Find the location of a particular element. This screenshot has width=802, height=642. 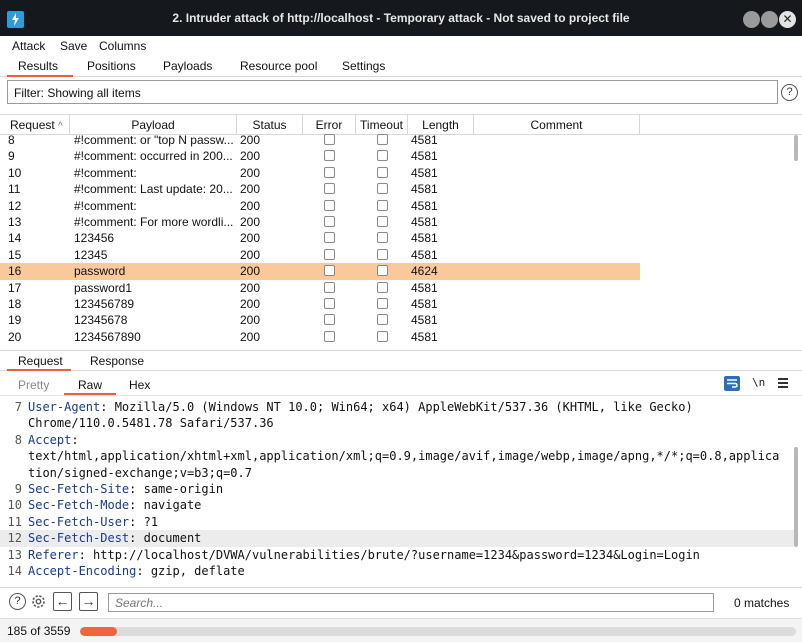

tab-request: Request is located at coordinates (40, 361).